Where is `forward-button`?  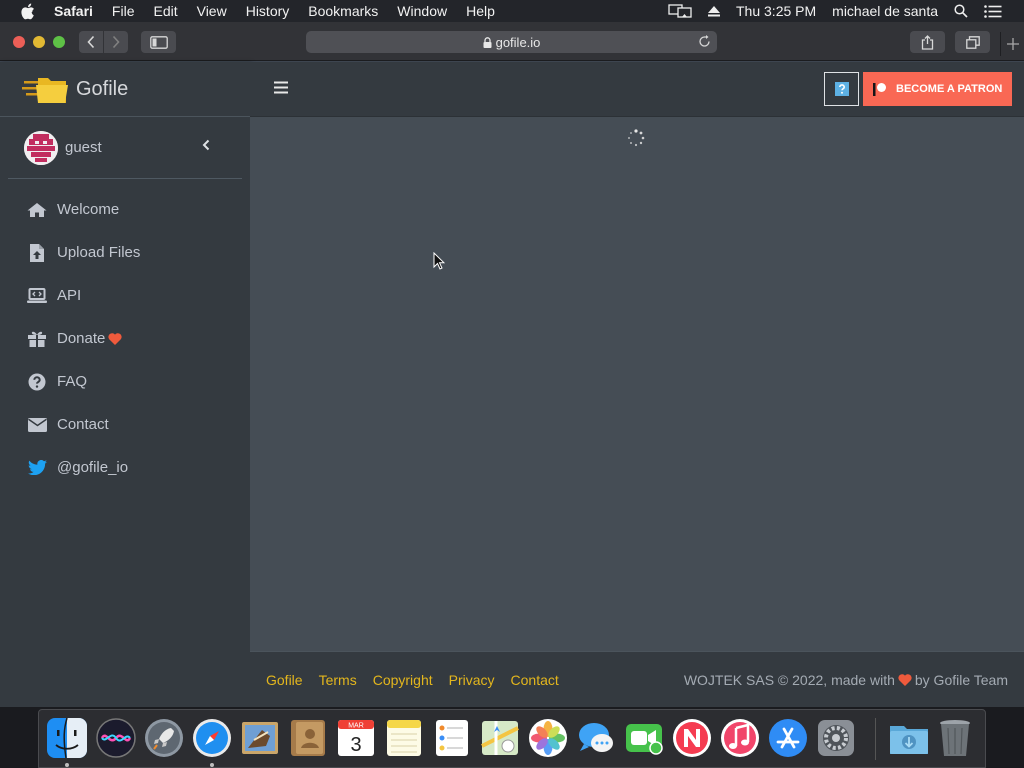 forward-button is located at coordinates (116, 42).